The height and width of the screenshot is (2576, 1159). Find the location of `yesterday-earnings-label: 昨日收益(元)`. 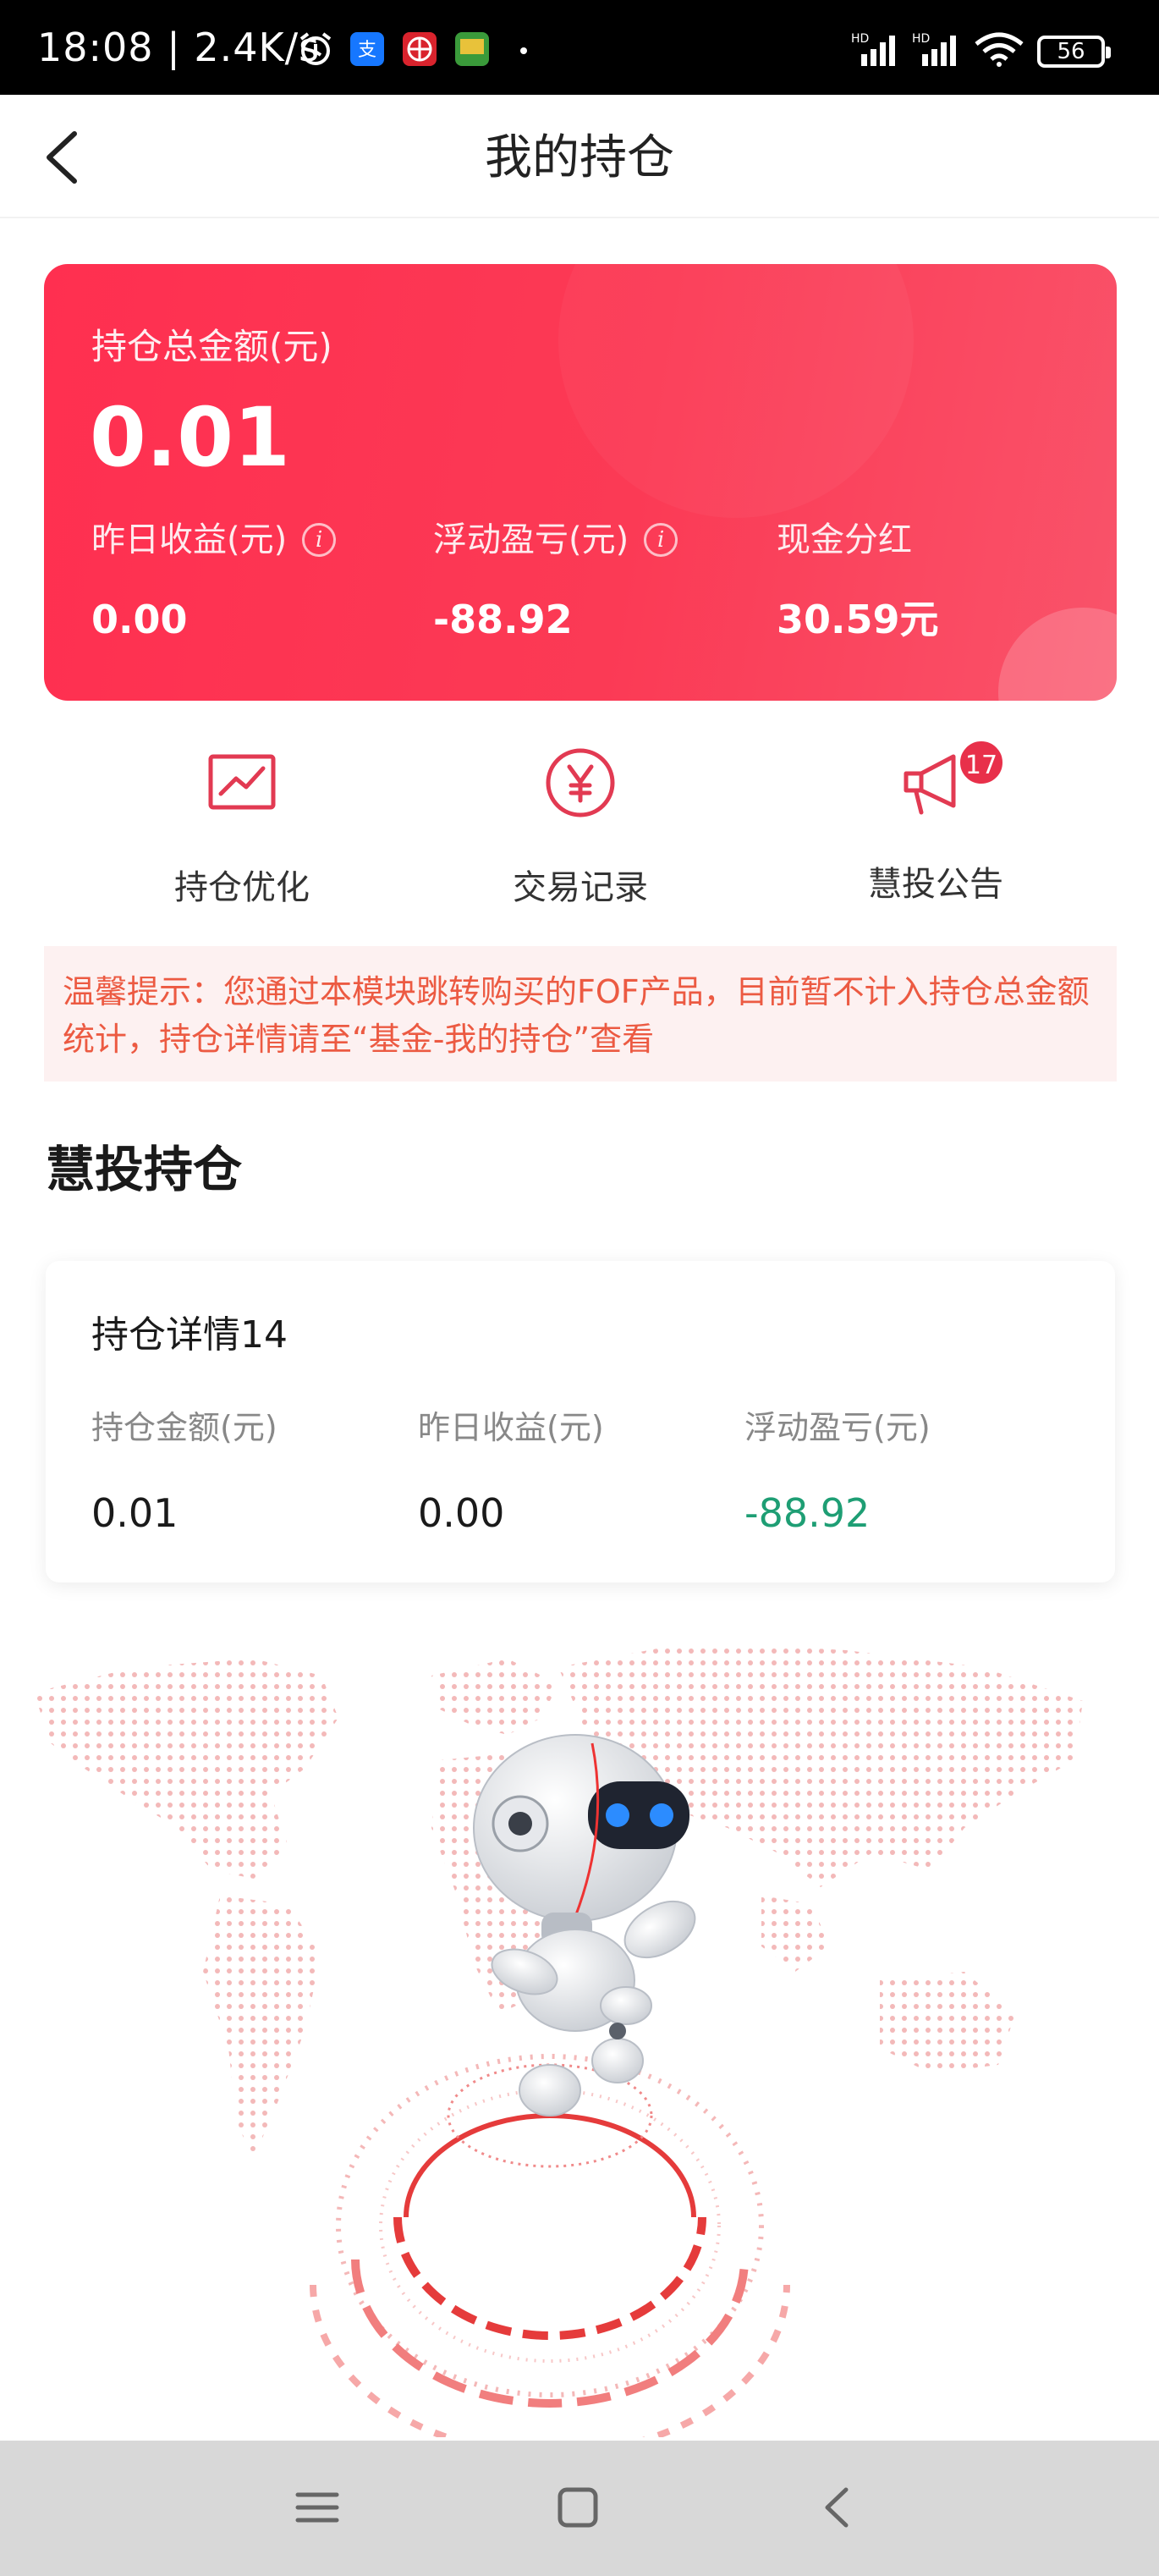

yesterday-earnings-label: 昨日收益(元) is located at coordinates (189, 539).